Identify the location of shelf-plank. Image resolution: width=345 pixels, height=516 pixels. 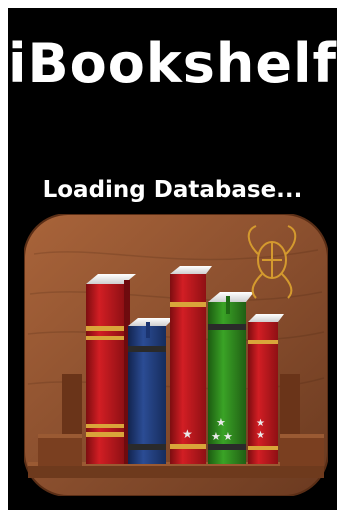
(176, 471).